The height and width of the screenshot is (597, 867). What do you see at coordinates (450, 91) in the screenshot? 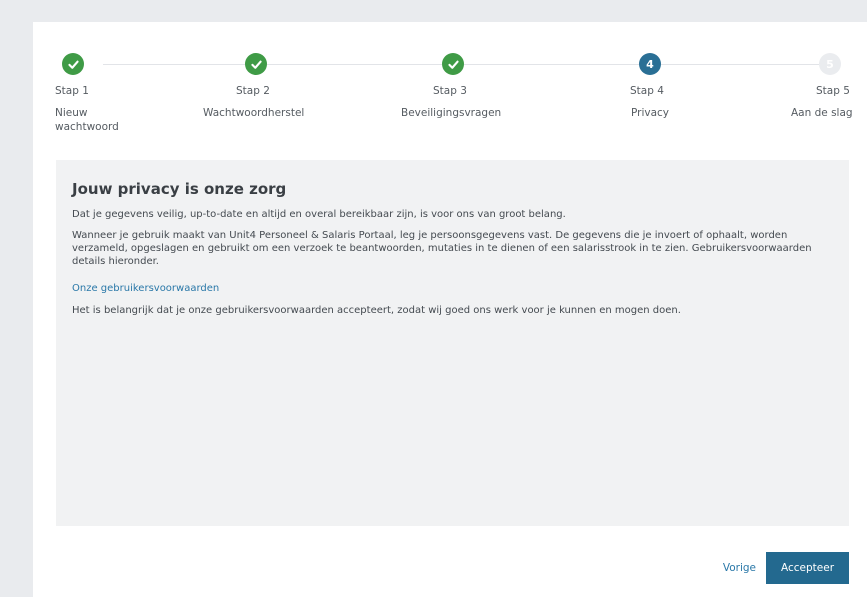
I see `step-3-label: Stap 3` at bounding box center [450, 91].